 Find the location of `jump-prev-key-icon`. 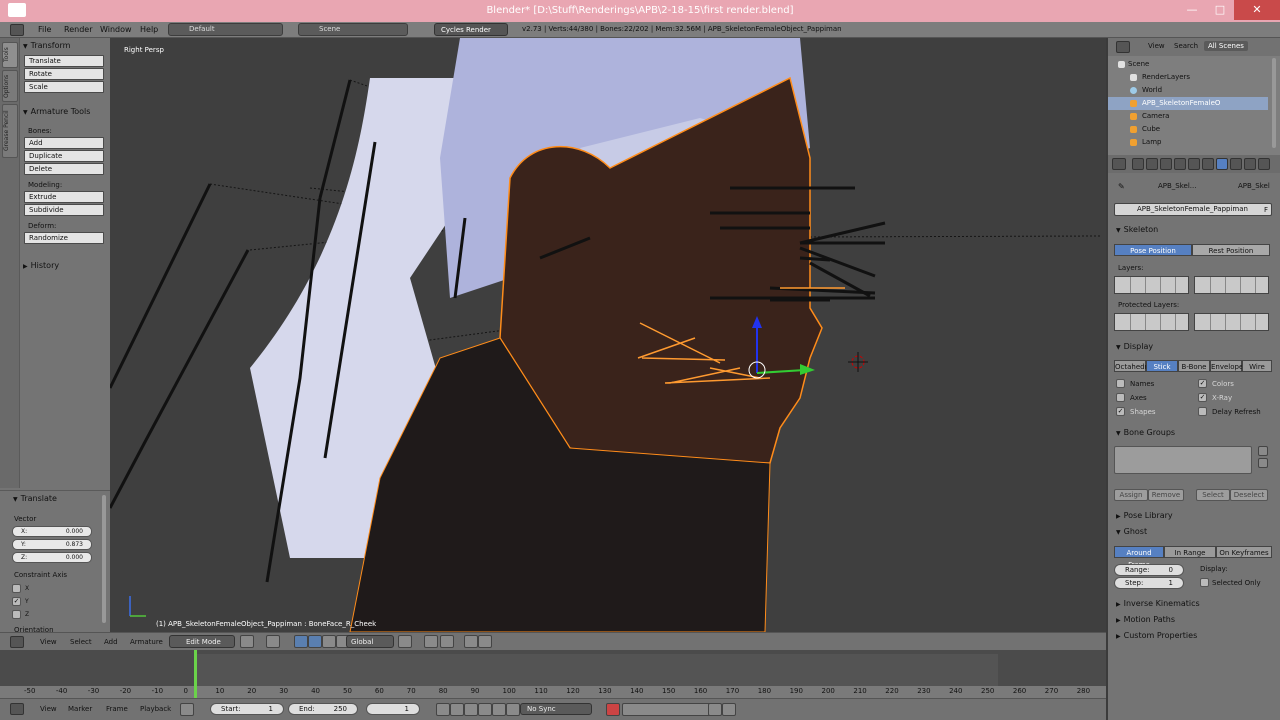

jump-prev-key-icon is located at coordinates (457, 709).